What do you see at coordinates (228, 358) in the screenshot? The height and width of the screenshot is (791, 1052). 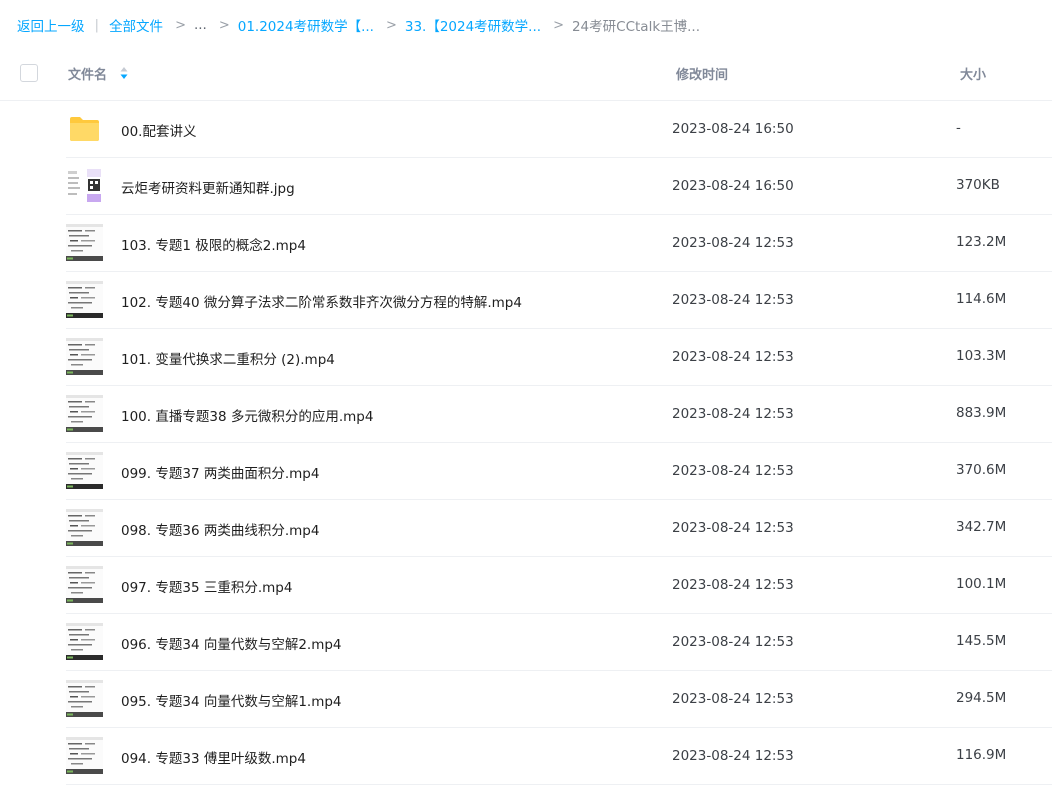 I see `file-name: 101. 变量代换求二重积分 (2).mp4` at bounding box center [228, 358].